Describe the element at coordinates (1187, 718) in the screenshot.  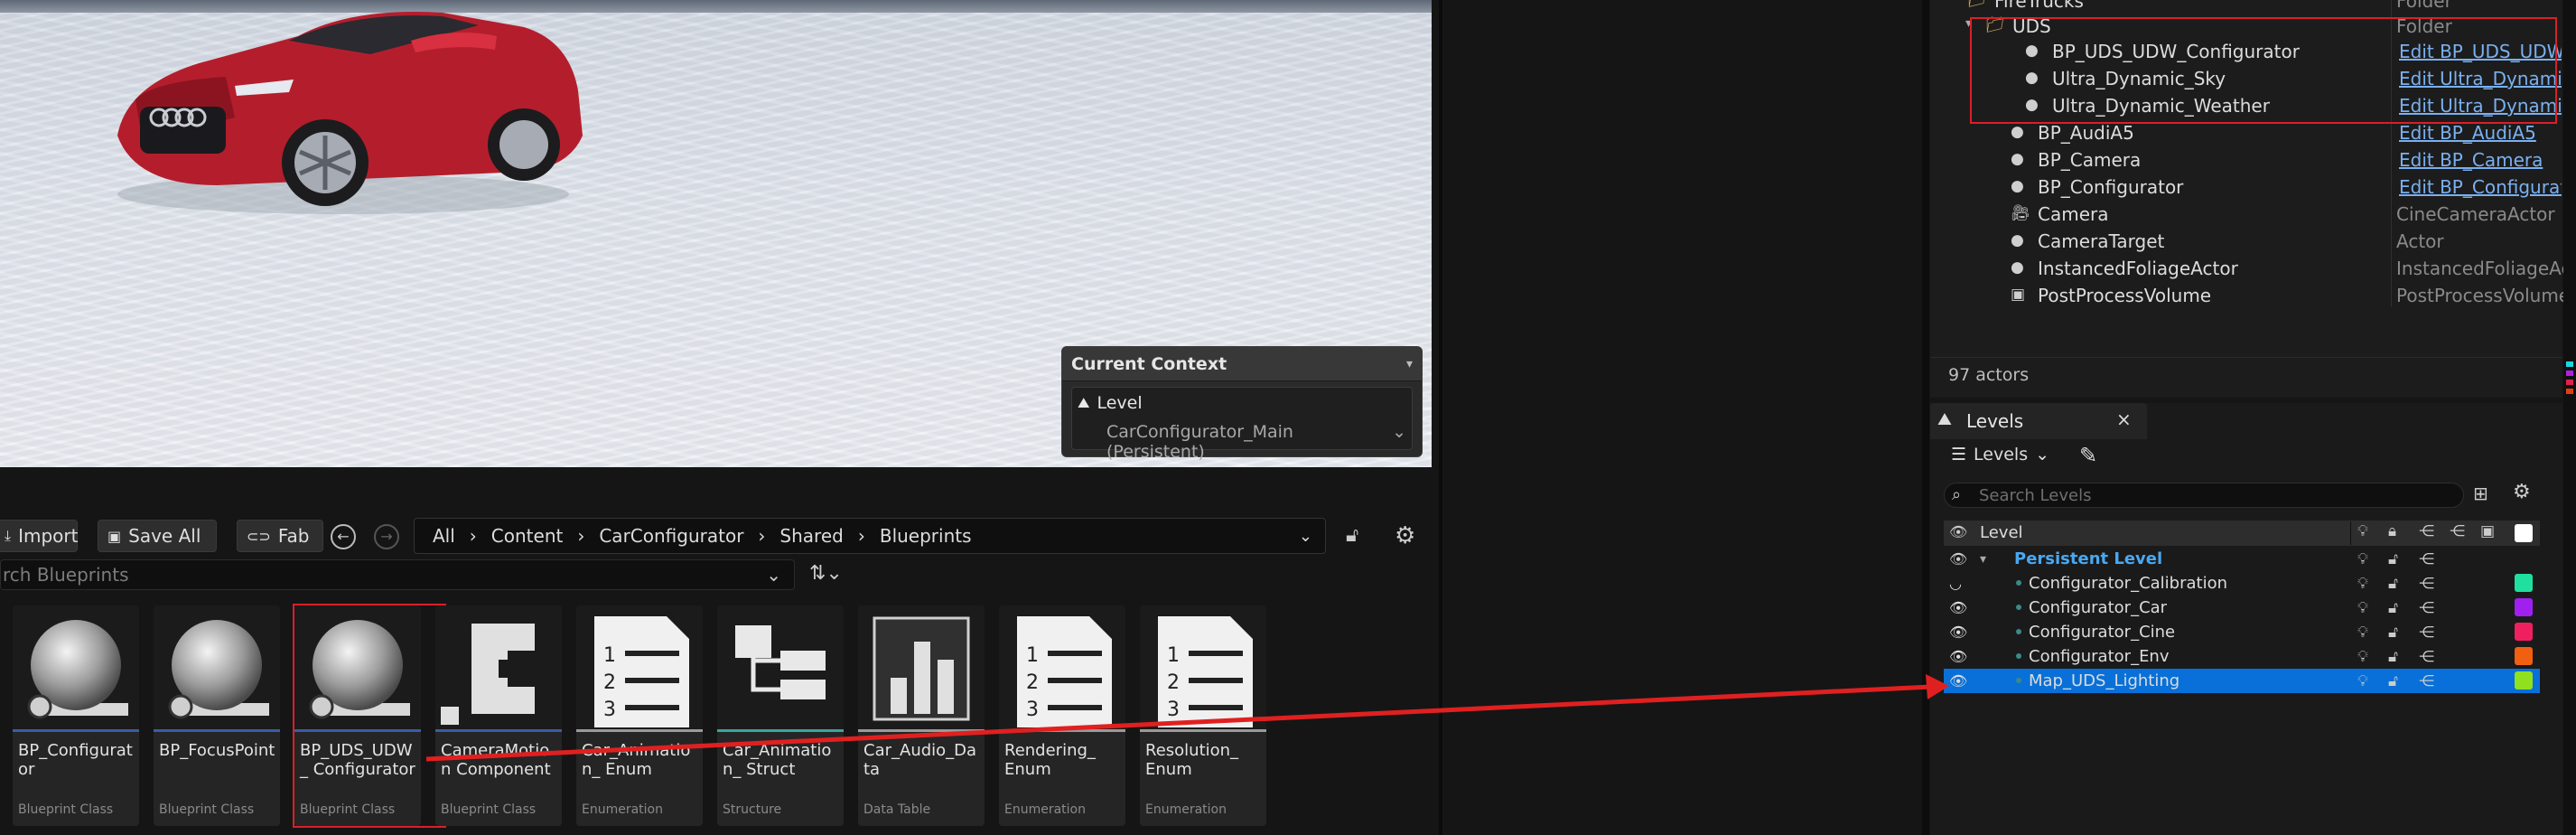
I see `annotation-arrow` at that location.